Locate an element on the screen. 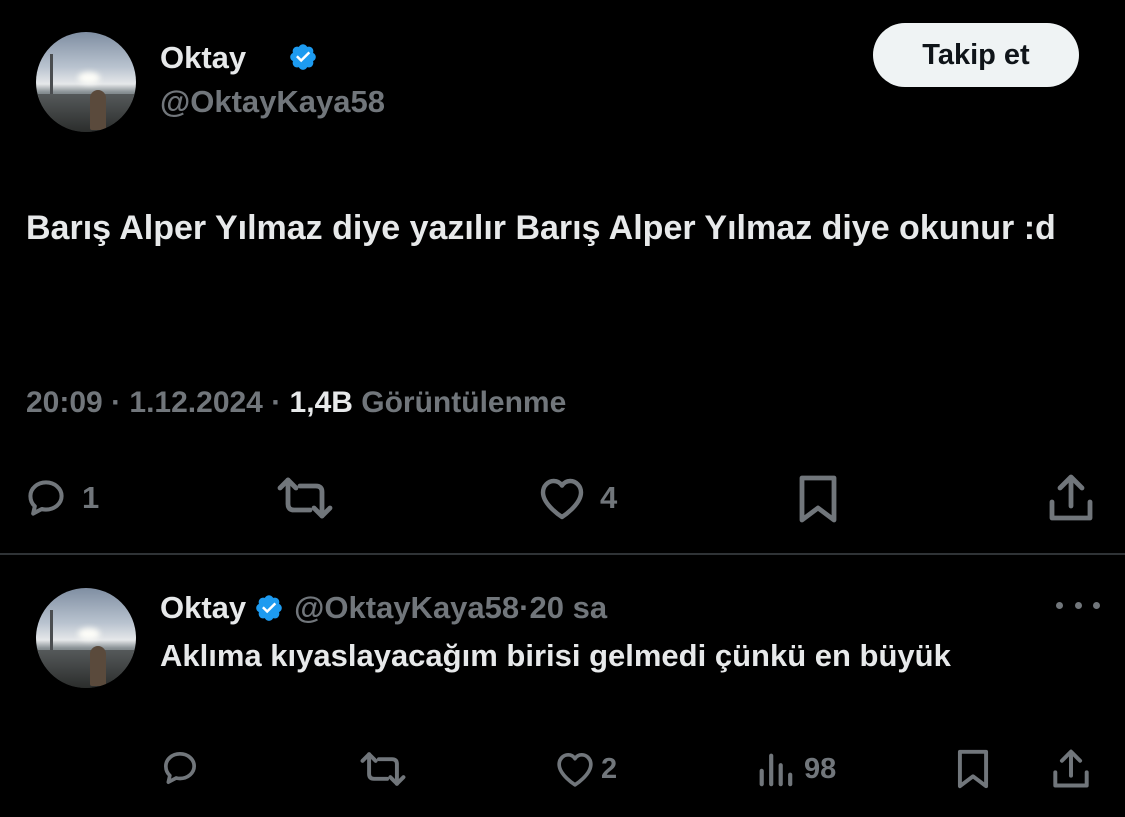  reply-button: 1 is located at coordinates (61, 498).